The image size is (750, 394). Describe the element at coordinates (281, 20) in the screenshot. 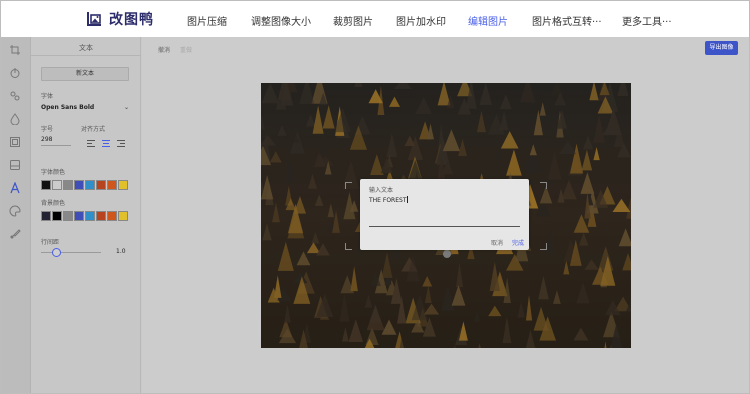

I see `nav-item-resize: 调整图像大小` at that location.